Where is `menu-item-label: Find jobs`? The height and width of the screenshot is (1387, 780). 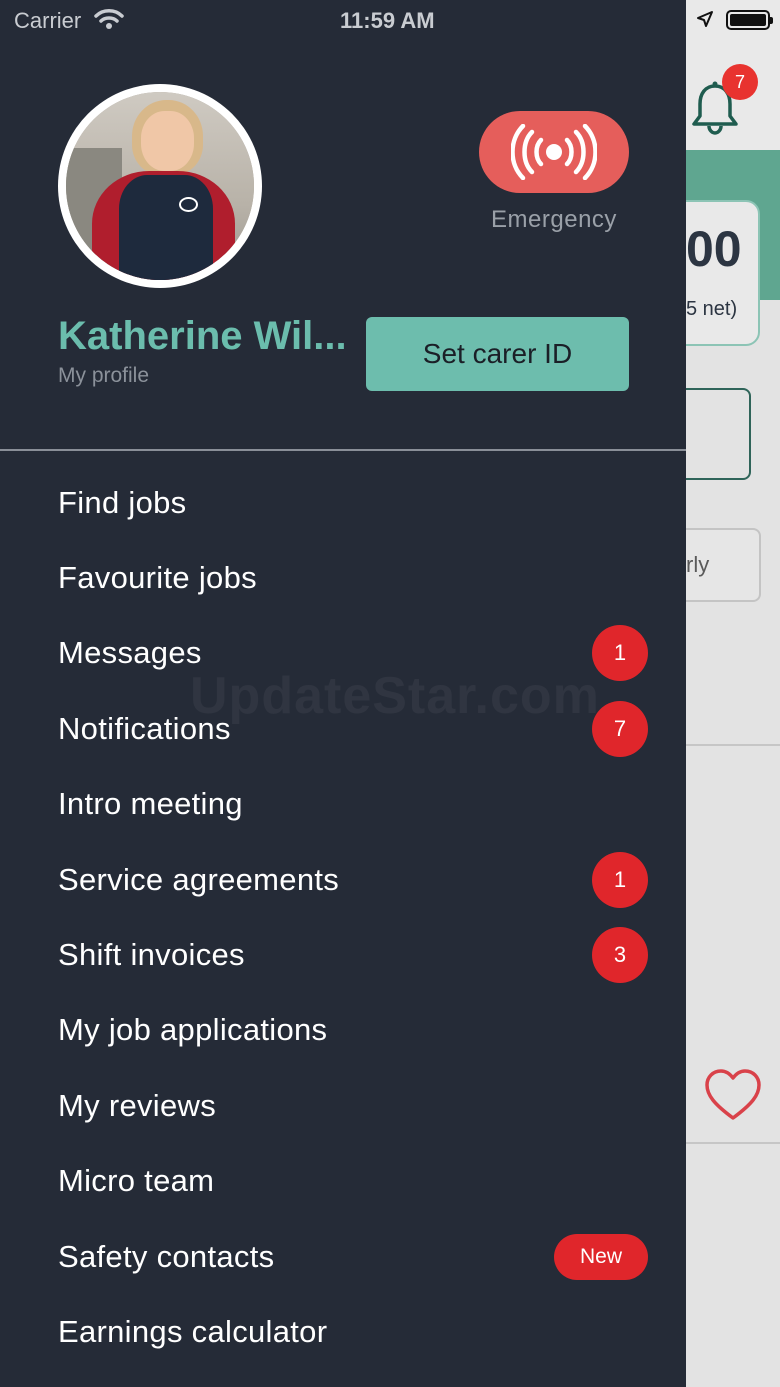 menu-item-label: Find jobs is located at coordinates (122, 502).